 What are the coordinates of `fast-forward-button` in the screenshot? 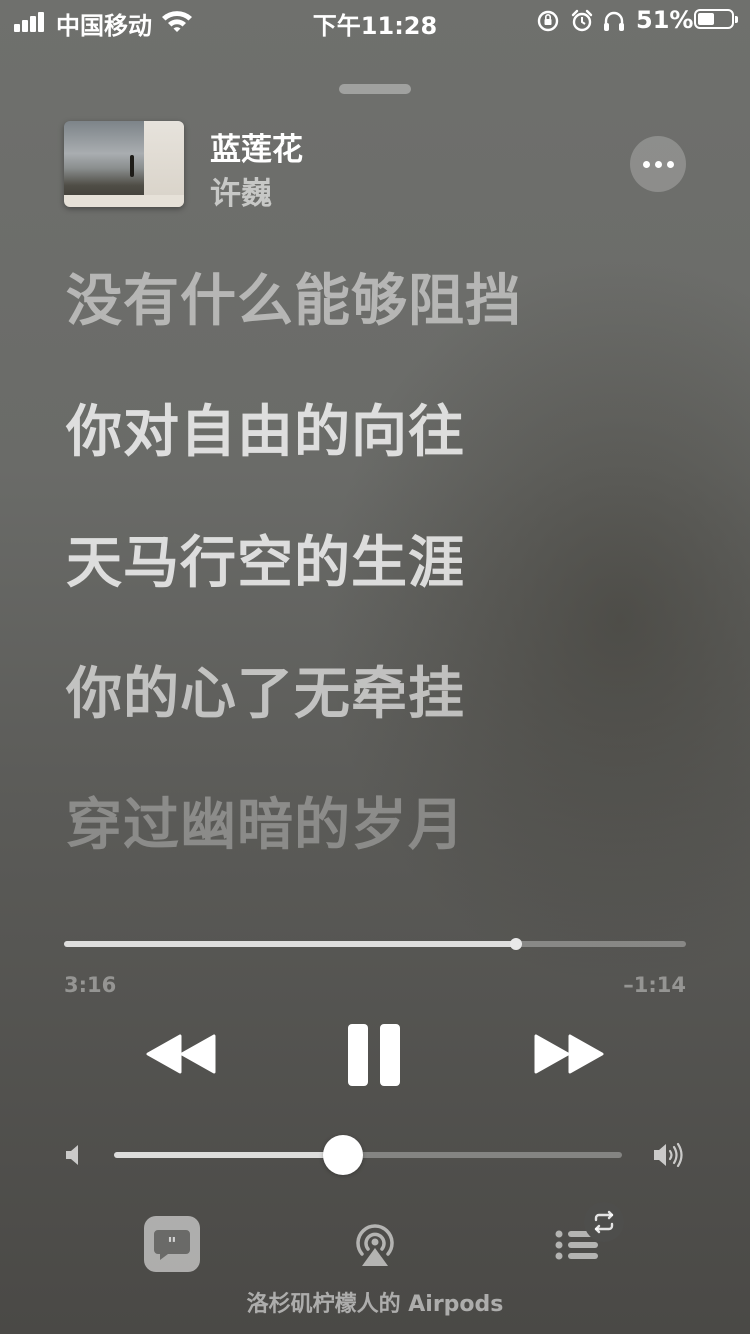 It's located at (569, 1054).